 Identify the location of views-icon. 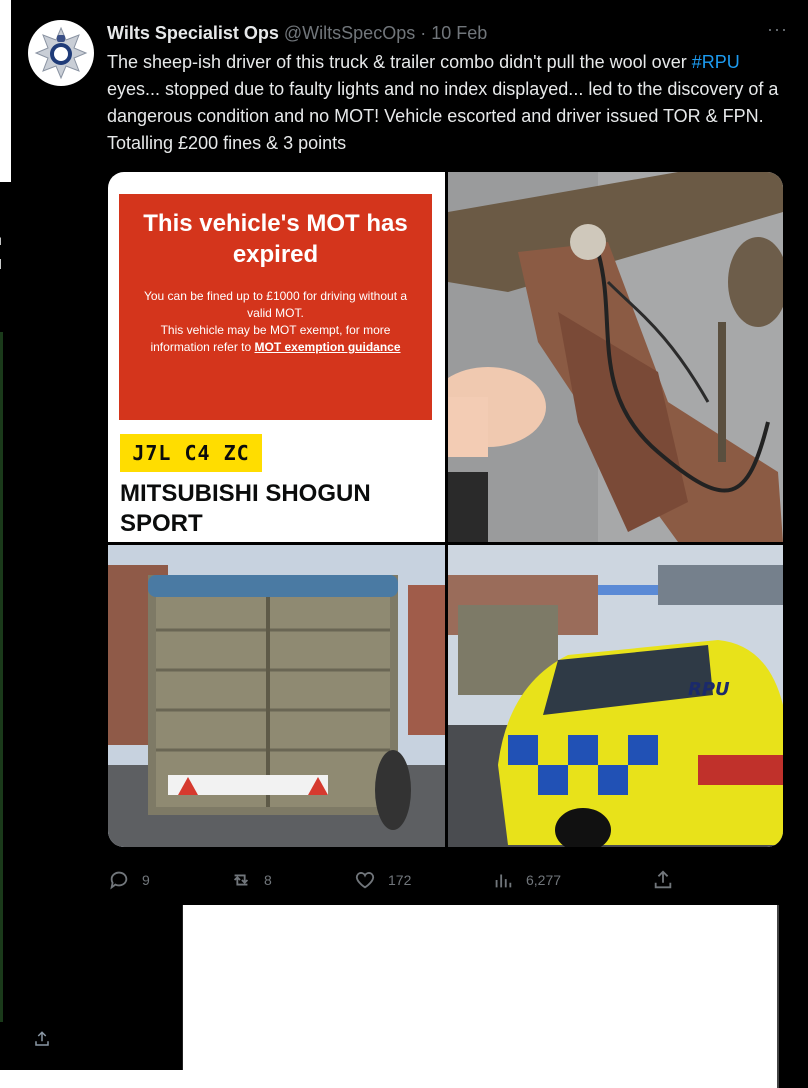
(503, 881).